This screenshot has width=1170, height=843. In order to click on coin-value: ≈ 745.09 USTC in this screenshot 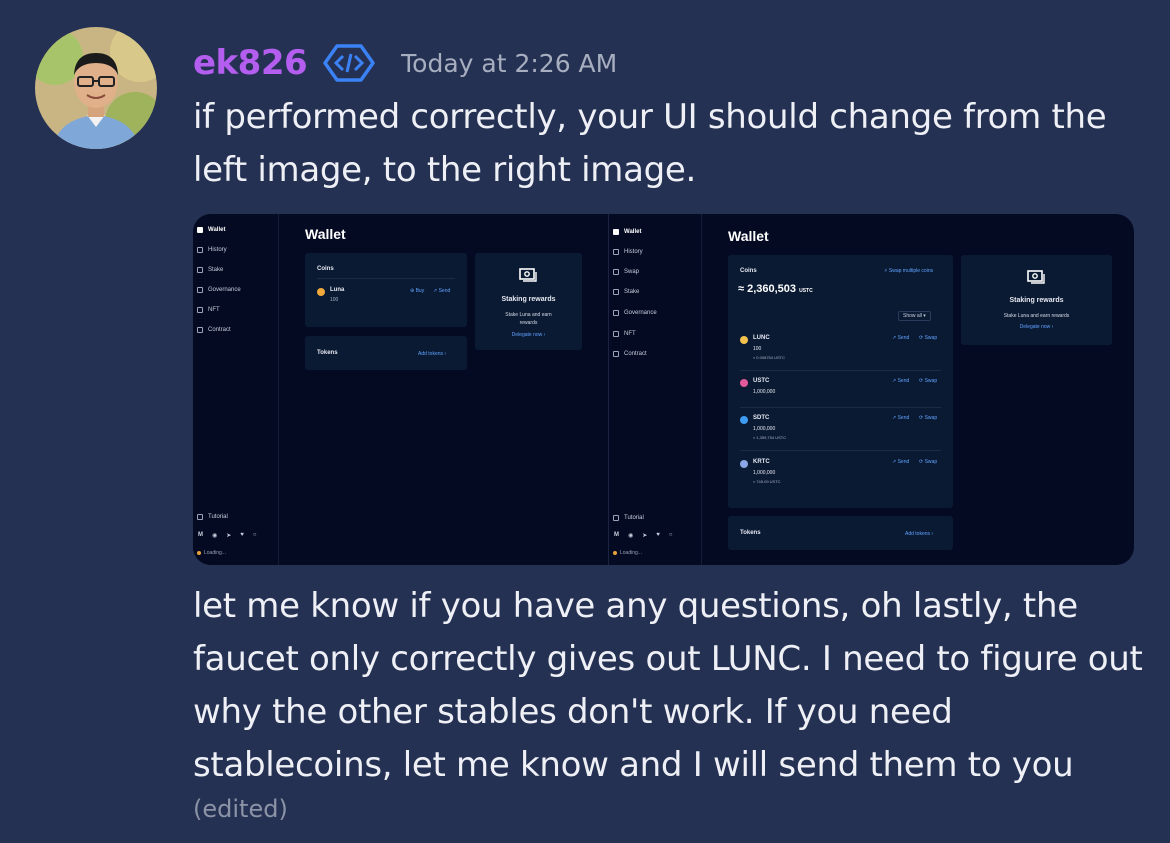, I will do `click(767, 481)`.